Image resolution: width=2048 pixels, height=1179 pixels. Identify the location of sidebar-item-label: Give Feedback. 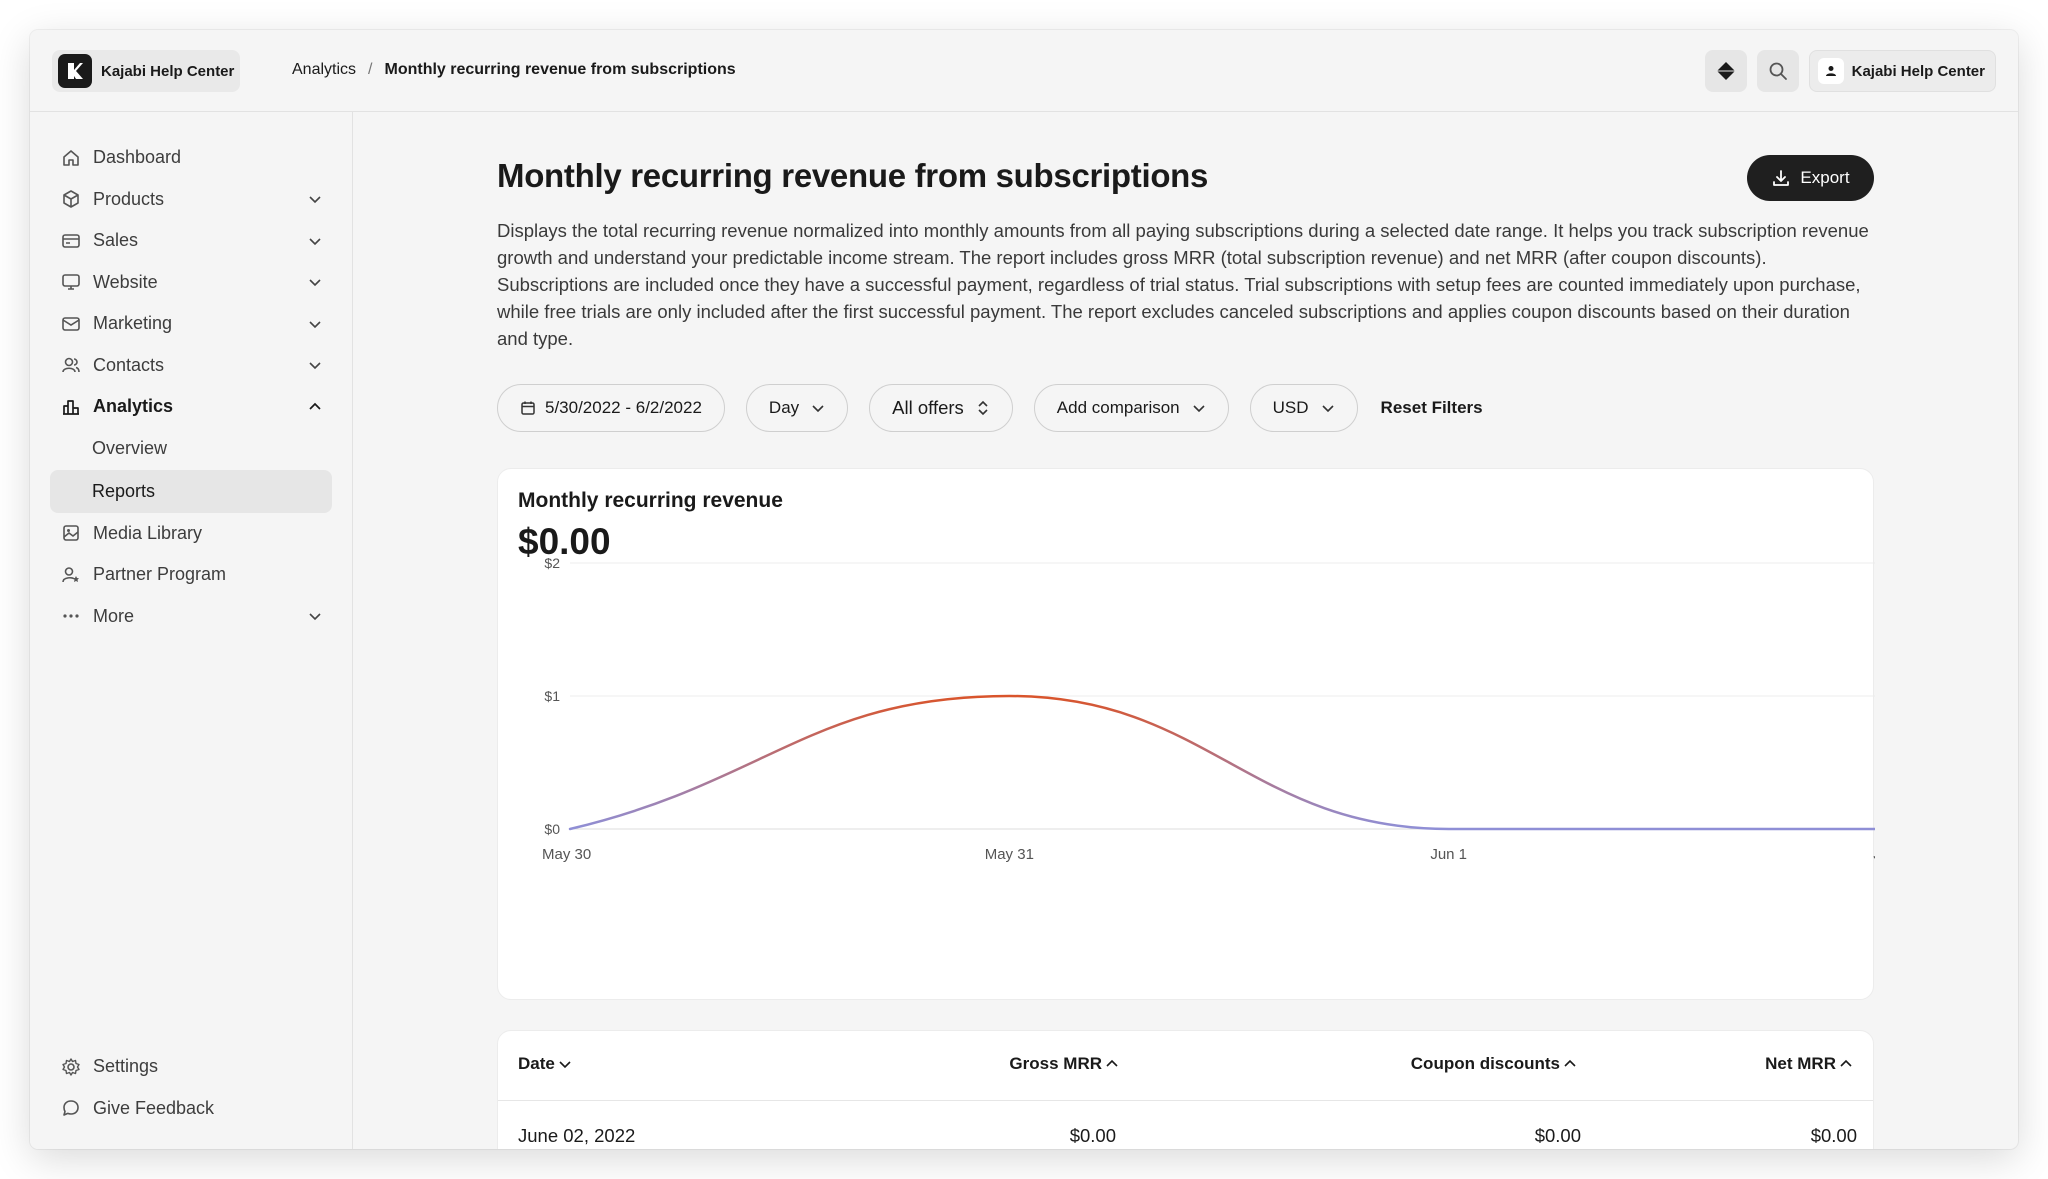
(154, 1107).